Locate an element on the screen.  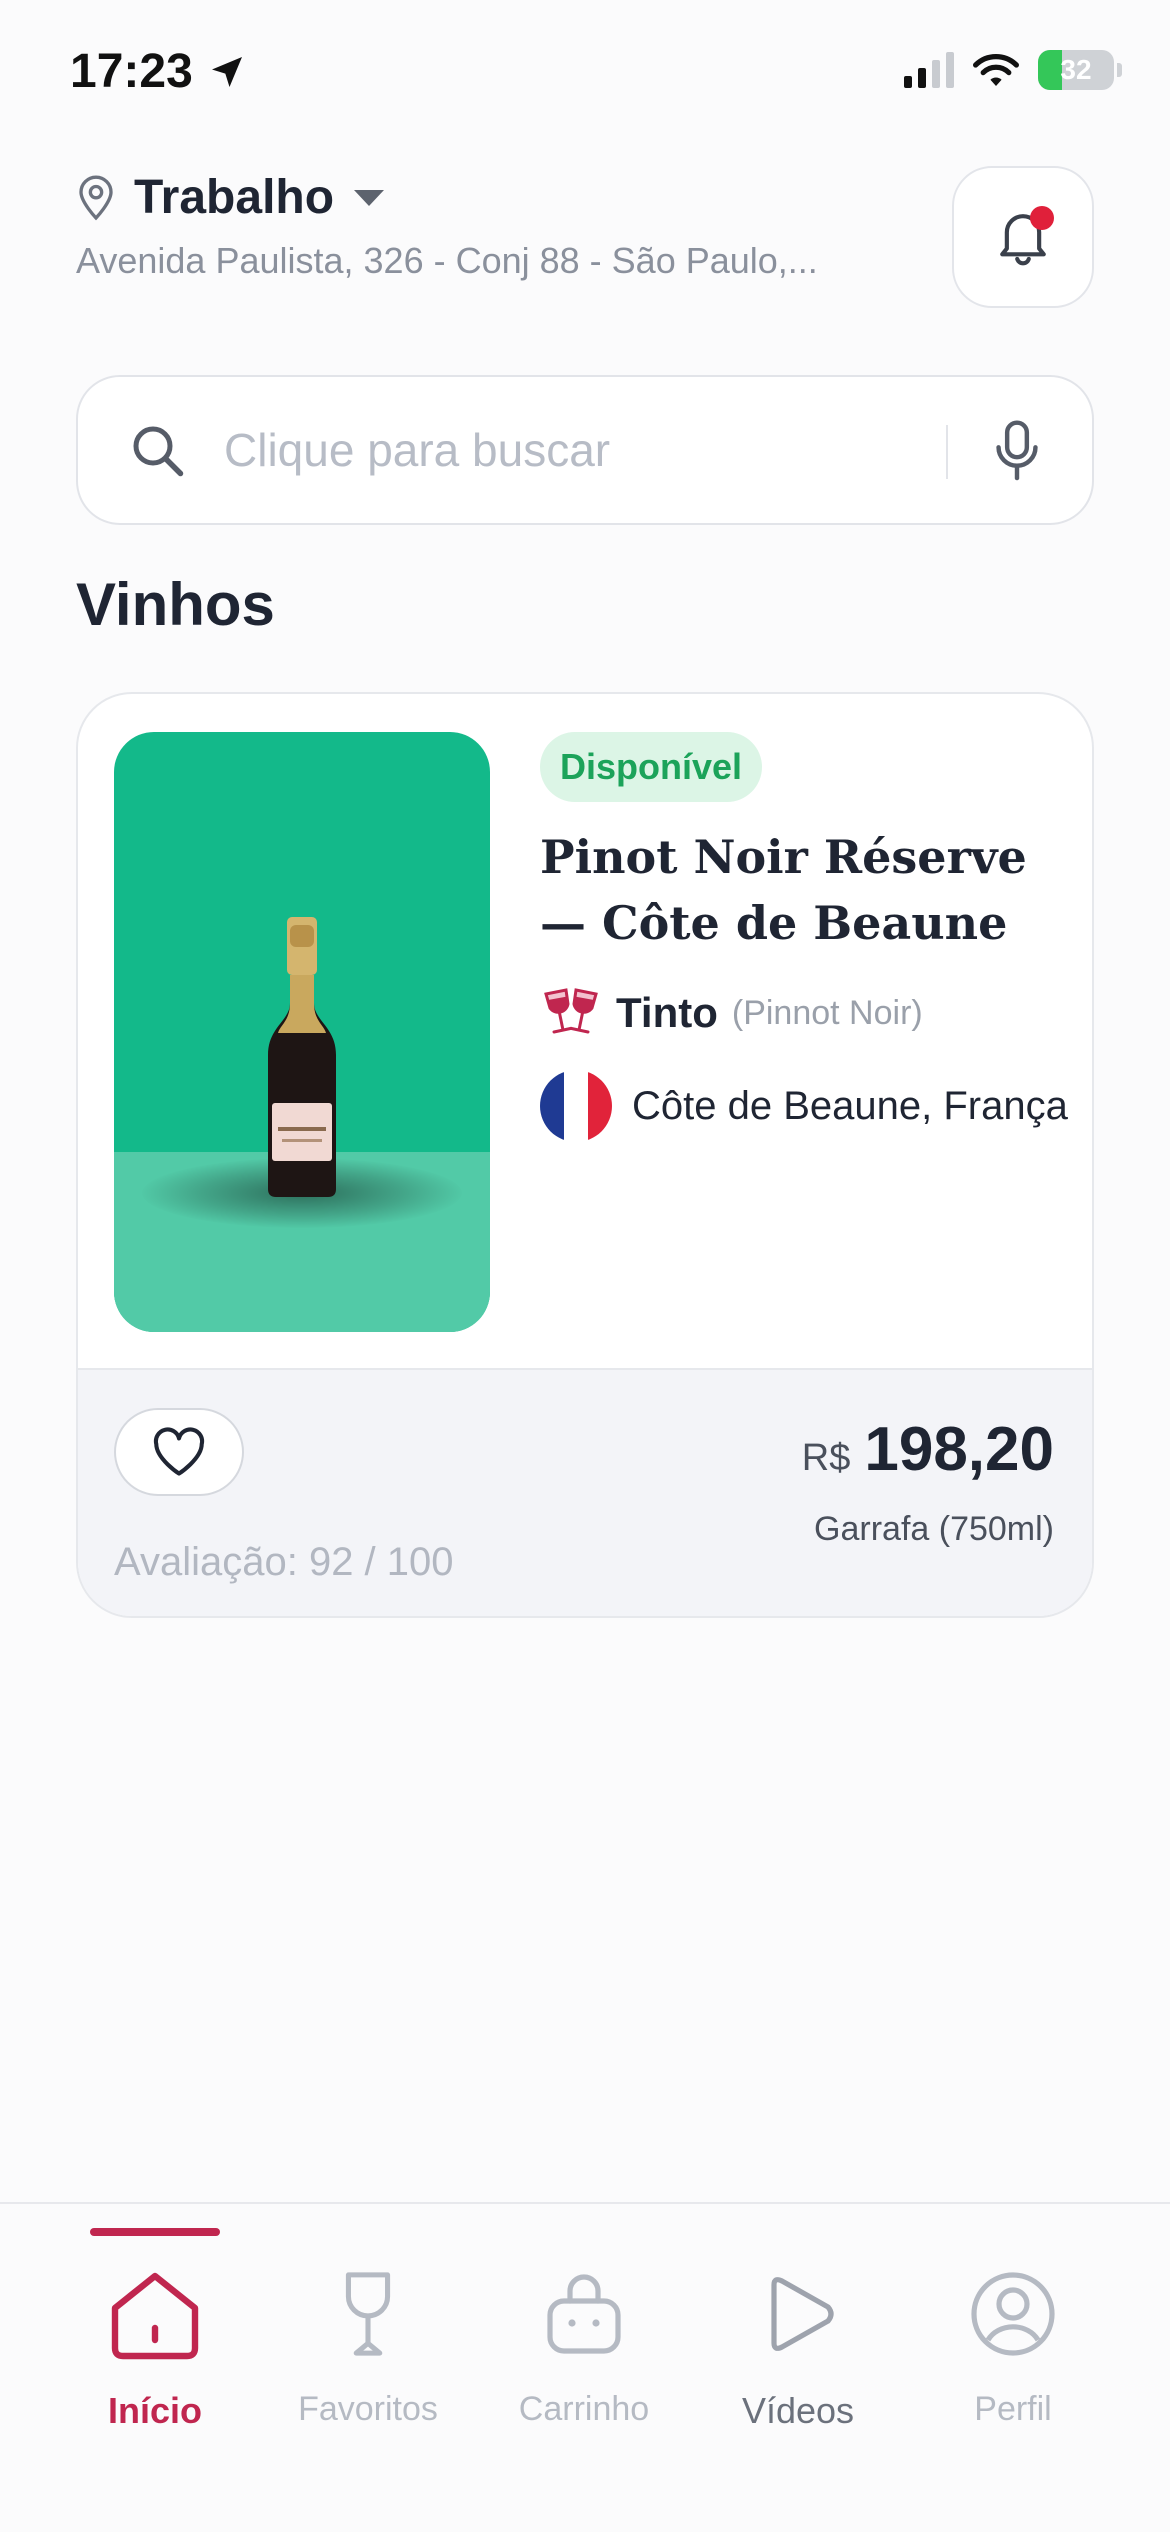
tab-label: Início is located at coordinates (154, 2410).